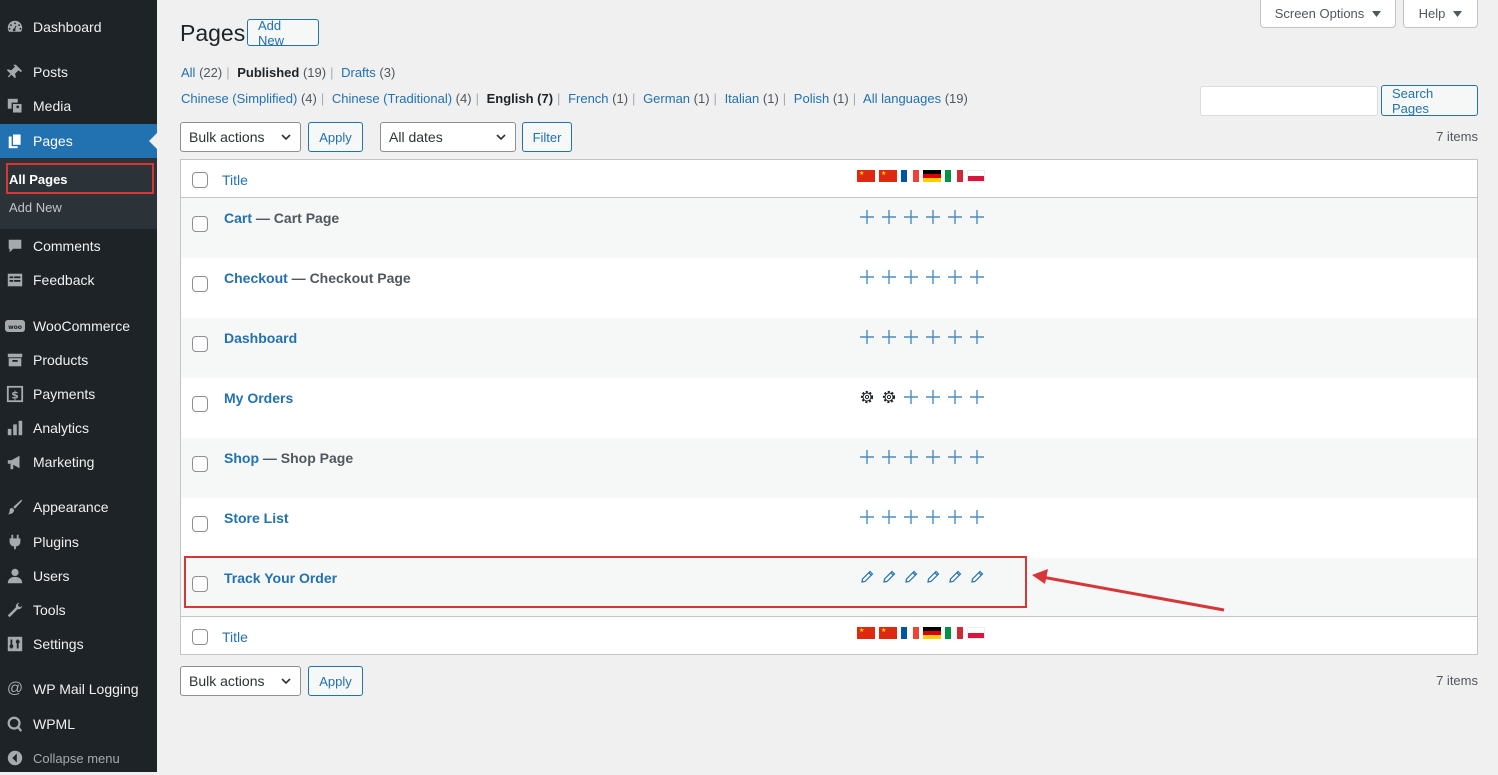 The height and width of the screenshot is (775, 1498). I want to click on lang-french: French, so click(588, 98).